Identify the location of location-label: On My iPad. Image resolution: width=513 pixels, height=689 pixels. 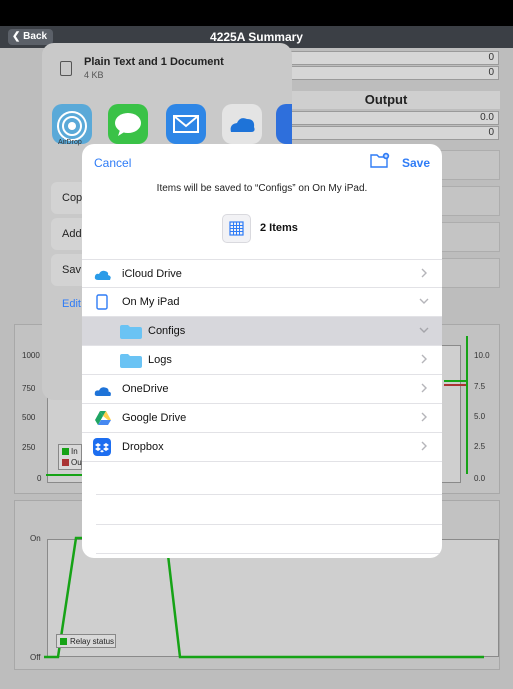
(151, 302).